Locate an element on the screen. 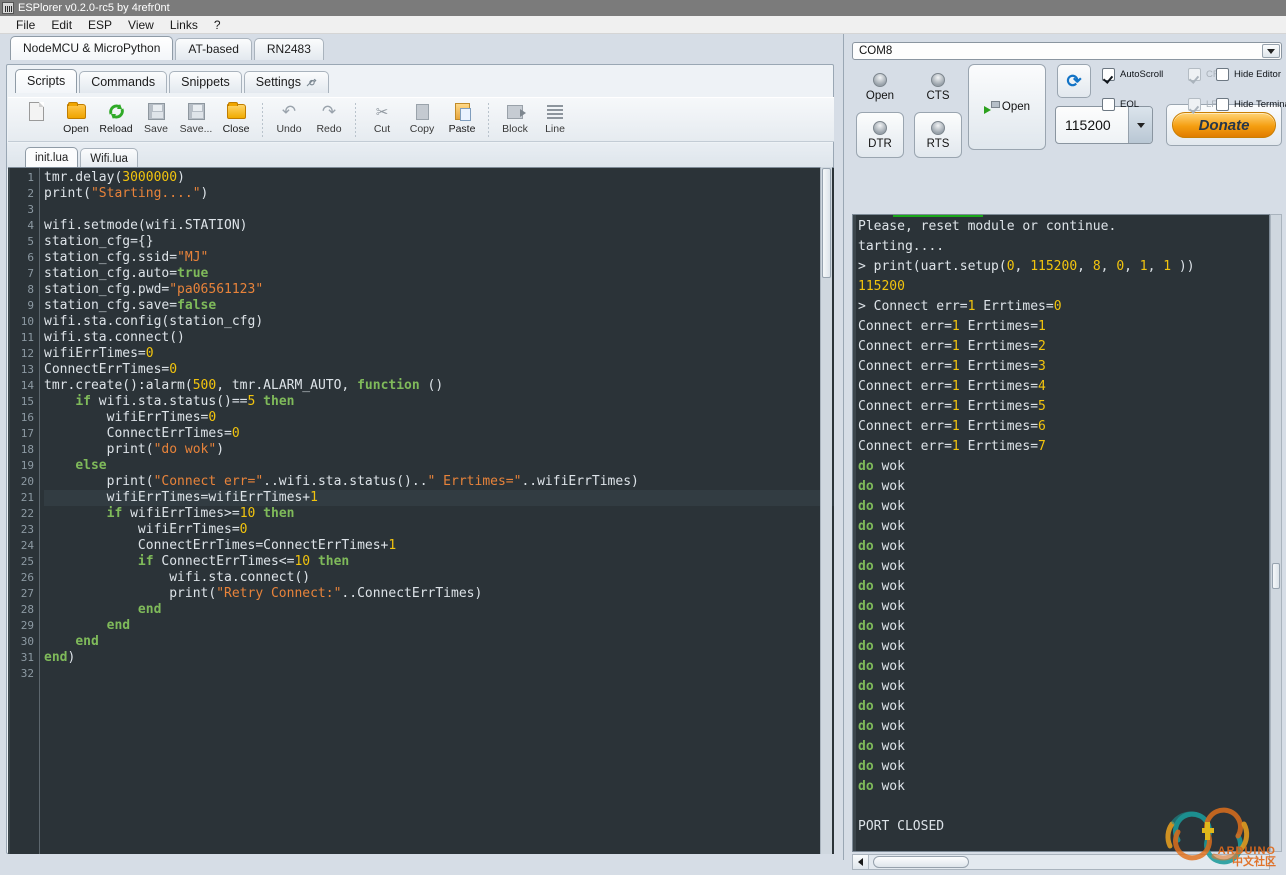 This screenshot has height=875, width=1286. line-number: 14 is located at coordinates (27, 385).